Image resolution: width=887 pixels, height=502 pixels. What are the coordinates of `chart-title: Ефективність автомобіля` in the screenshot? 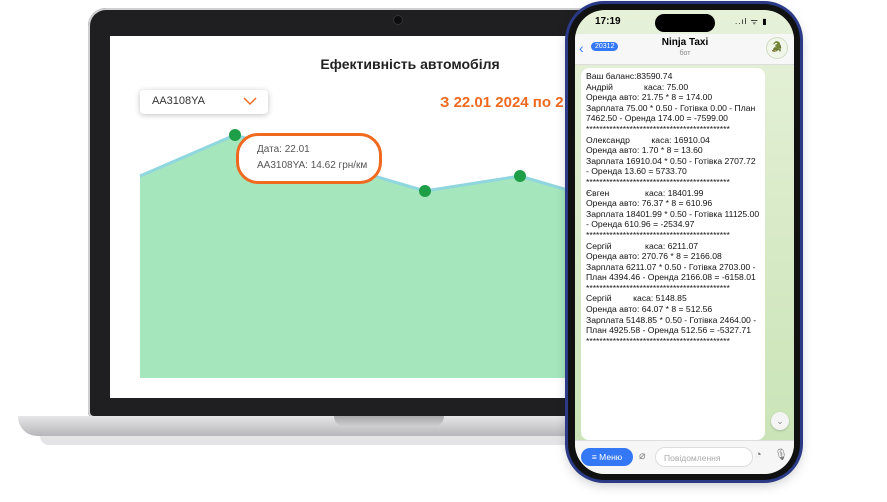 It's located at (410, 64).